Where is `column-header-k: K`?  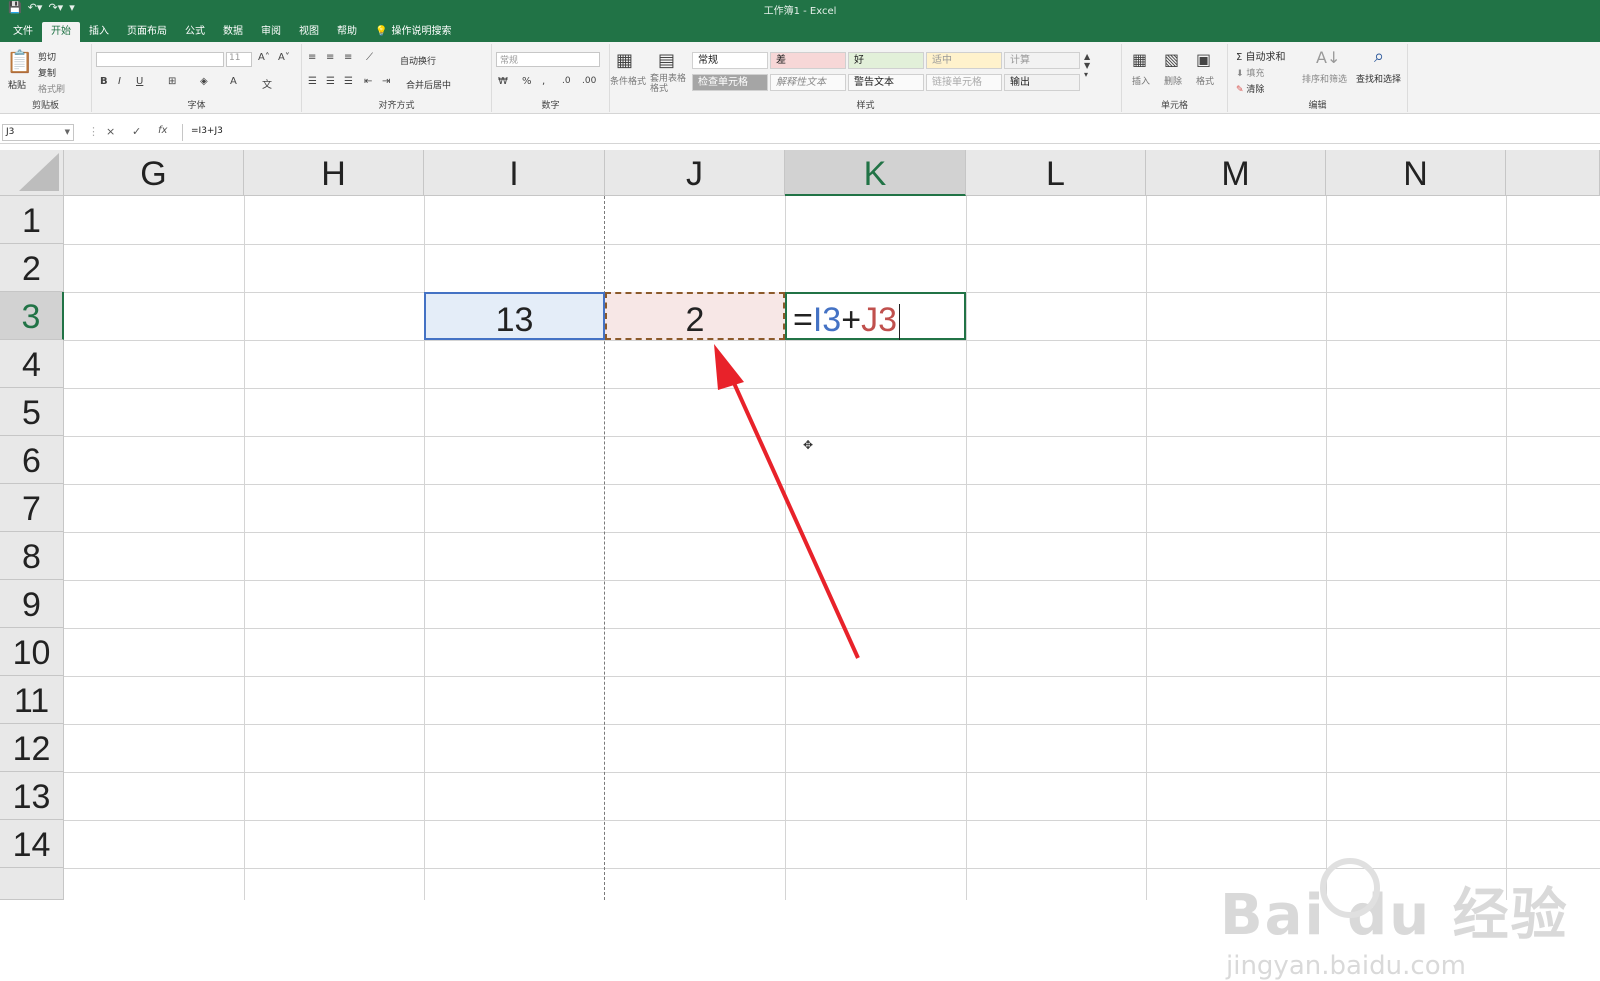 column-header-k: K is located at coordinates (875, 173).